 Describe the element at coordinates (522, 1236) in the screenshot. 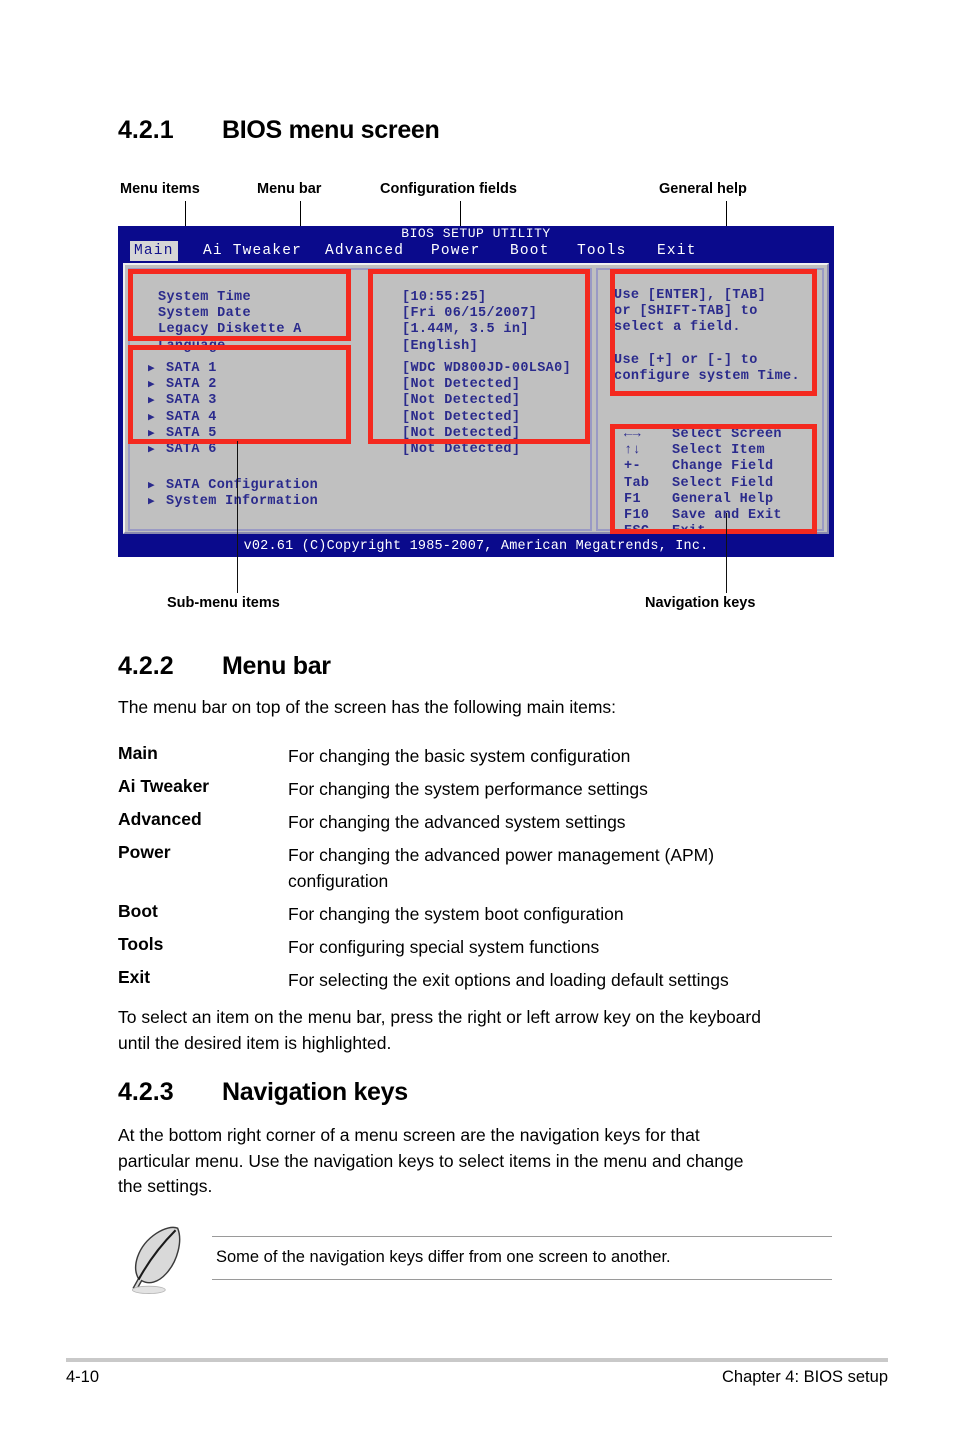

I see `note-rule-top` at that location.